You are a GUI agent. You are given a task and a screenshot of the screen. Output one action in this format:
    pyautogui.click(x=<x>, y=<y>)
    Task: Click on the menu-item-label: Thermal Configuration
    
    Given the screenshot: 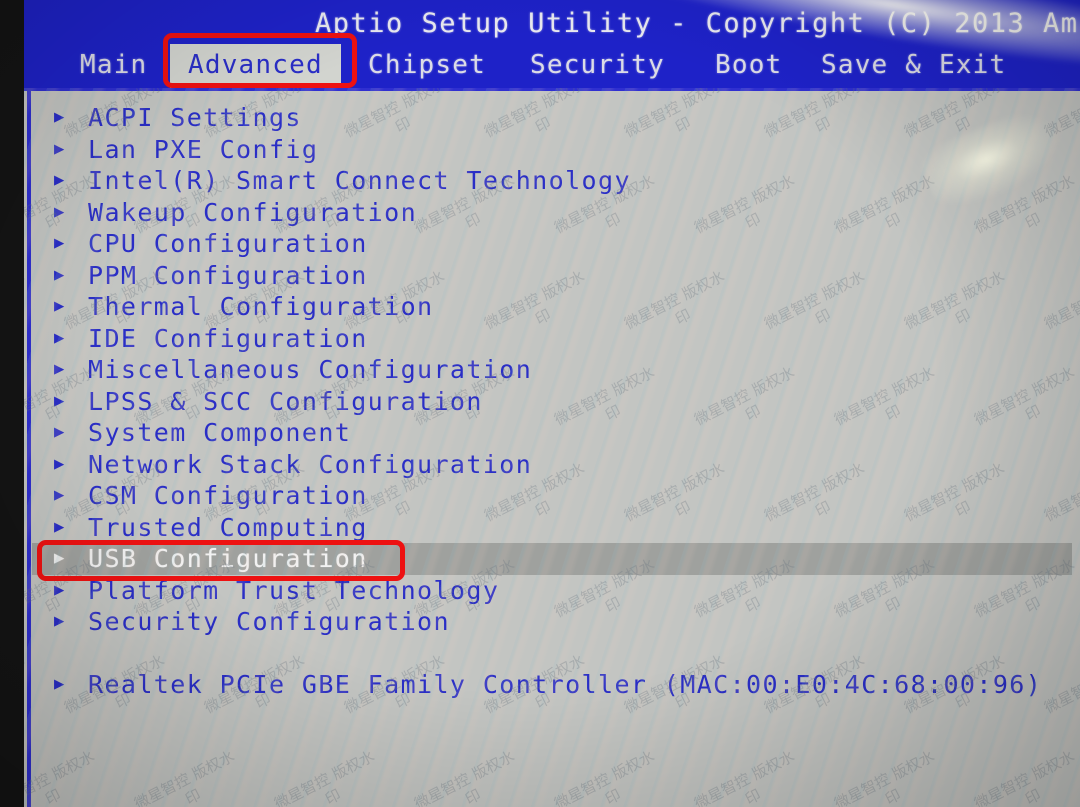 What is the action you would take?
    pyautogui.click(x=261, y=306)
    